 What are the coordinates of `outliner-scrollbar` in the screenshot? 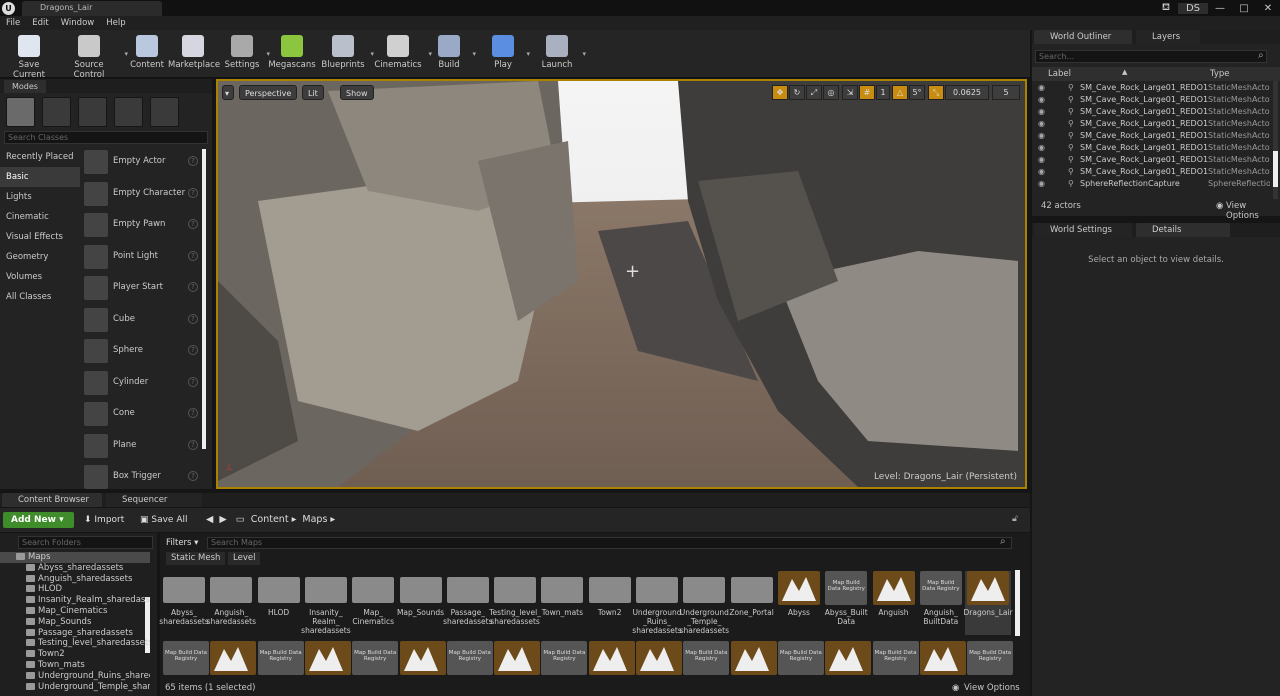 It's located at (1275, 140).